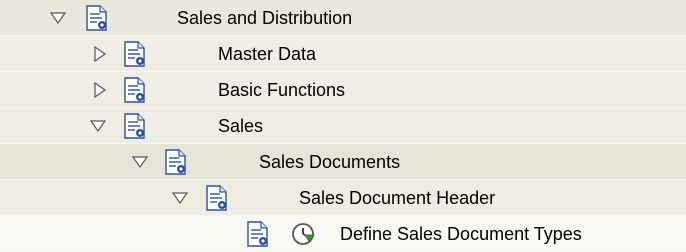 Image resolution: width=686 pixels, height=252 pixels. Describe the element at coordinates (267, 54) in the screenshot. I see `tree-node-label: Master Data` at that location.